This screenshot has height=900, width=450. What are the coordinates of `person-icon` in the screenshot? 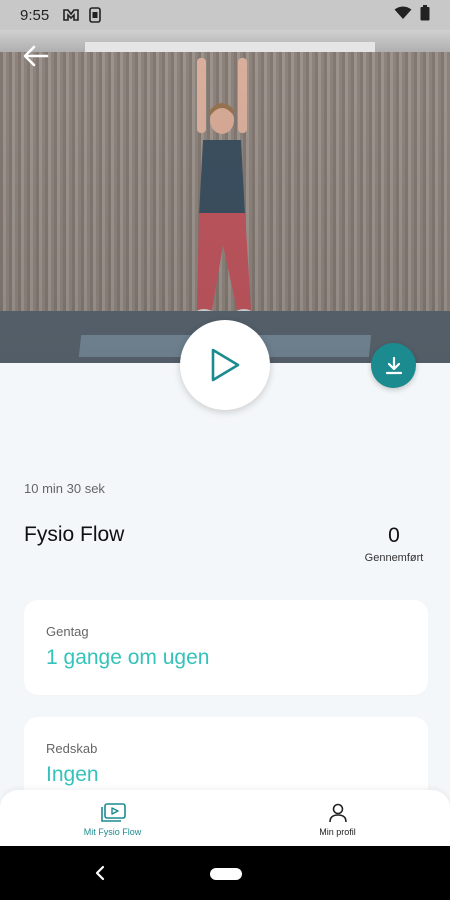 It's located at (337, 813).